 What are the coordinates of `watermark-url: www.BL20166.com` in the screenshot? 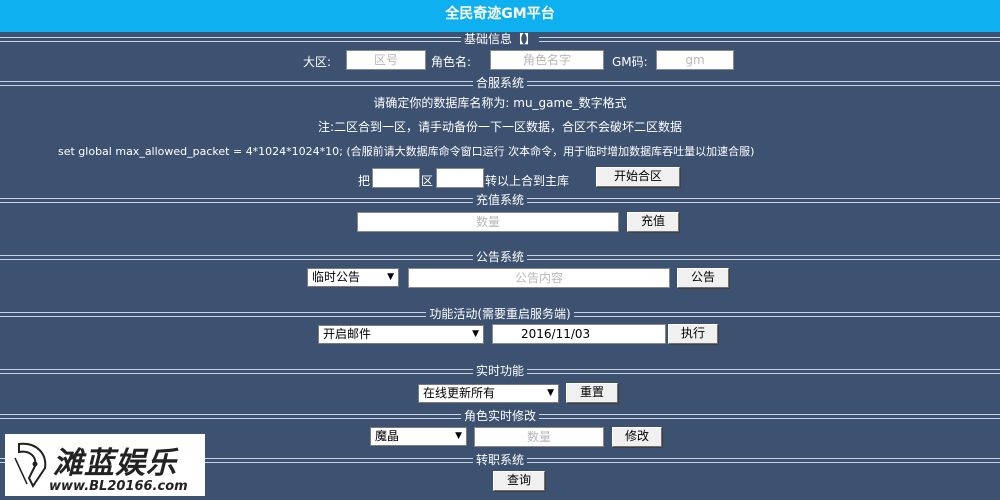 It's located at (118, 486).